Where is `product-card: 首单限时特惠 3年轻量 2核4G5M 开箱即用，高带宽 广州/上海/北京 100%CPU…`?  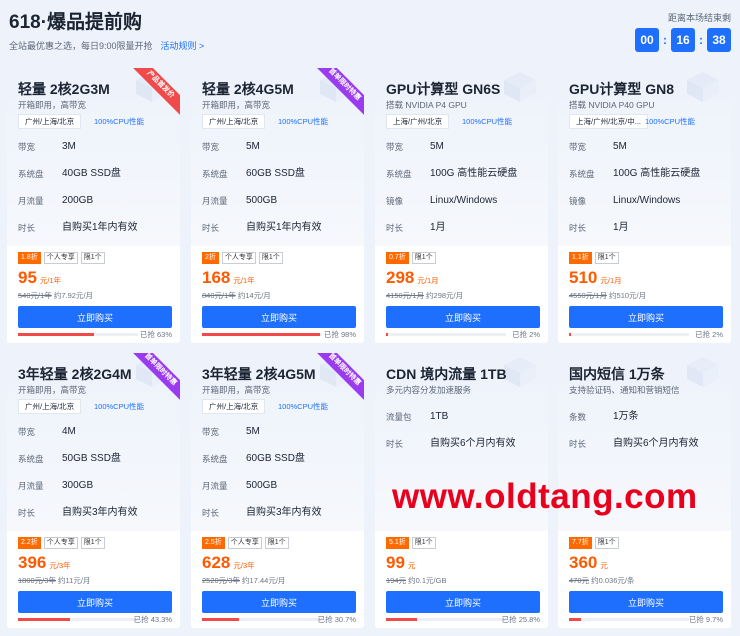 product-card: 首单限时特惠 3年轻量 2核4G5M 开箱即用，高带宽 广州/上海/北京 100%CPU… is located at coordinates (277, 490).